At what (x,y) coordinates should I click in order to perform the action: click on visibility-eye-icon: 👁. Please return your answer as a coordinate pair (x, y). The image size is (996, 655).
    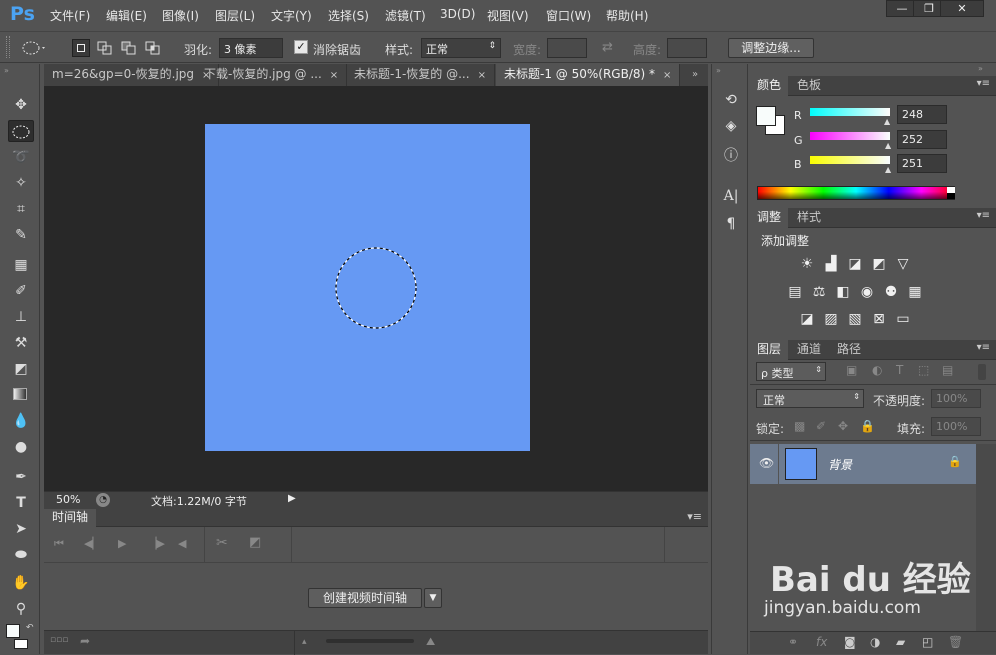
    Looking at the image, I should click on (766, 463).